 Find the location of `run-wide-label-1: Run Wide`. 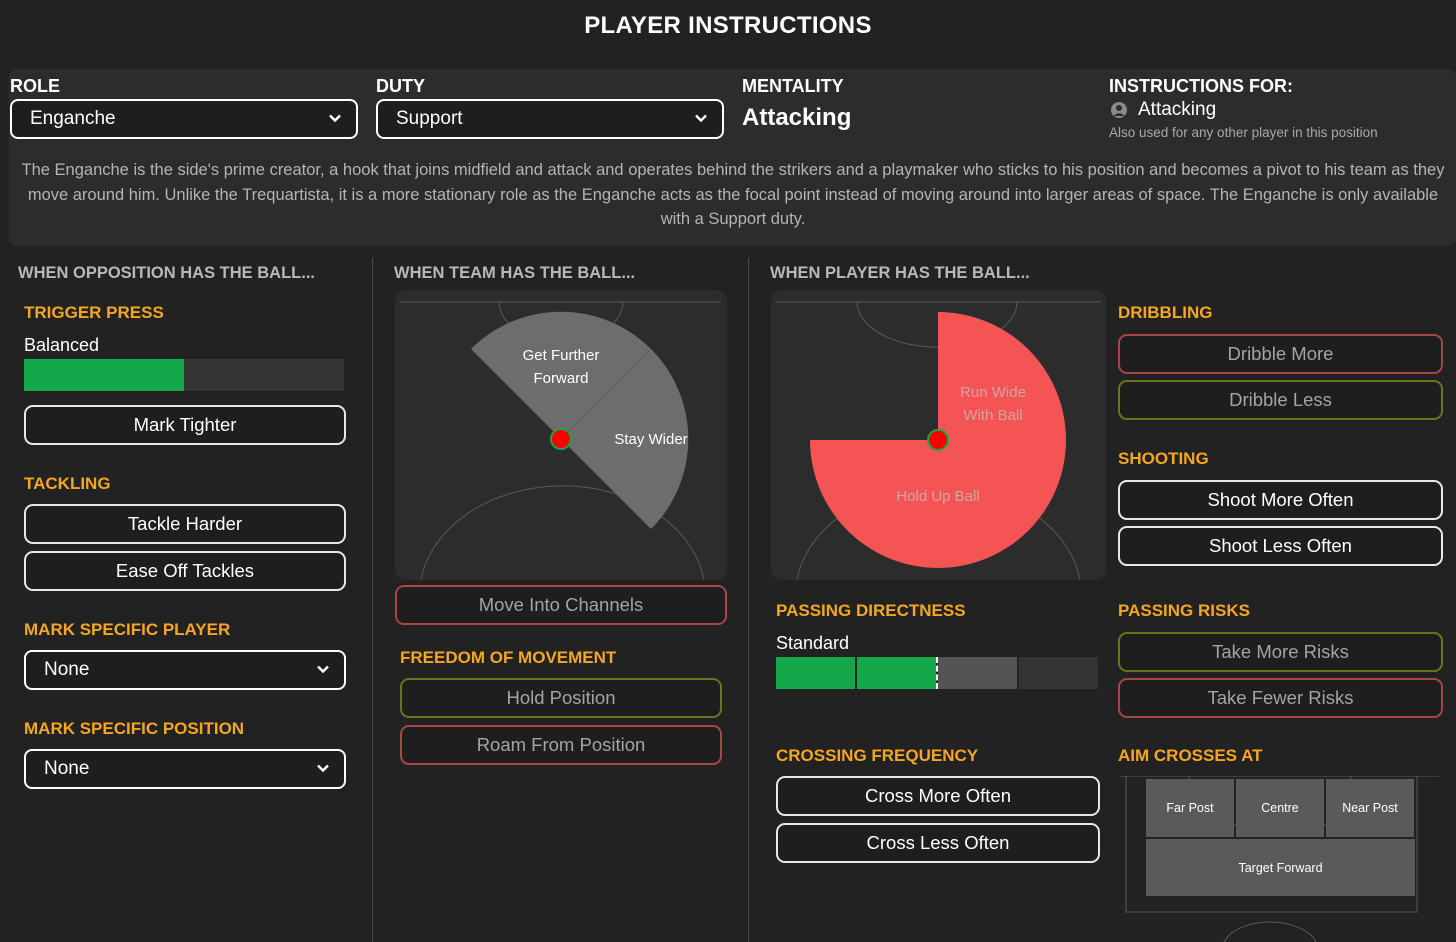

run-wide-label-1: Run Wide is located at coordinates (993, 392).